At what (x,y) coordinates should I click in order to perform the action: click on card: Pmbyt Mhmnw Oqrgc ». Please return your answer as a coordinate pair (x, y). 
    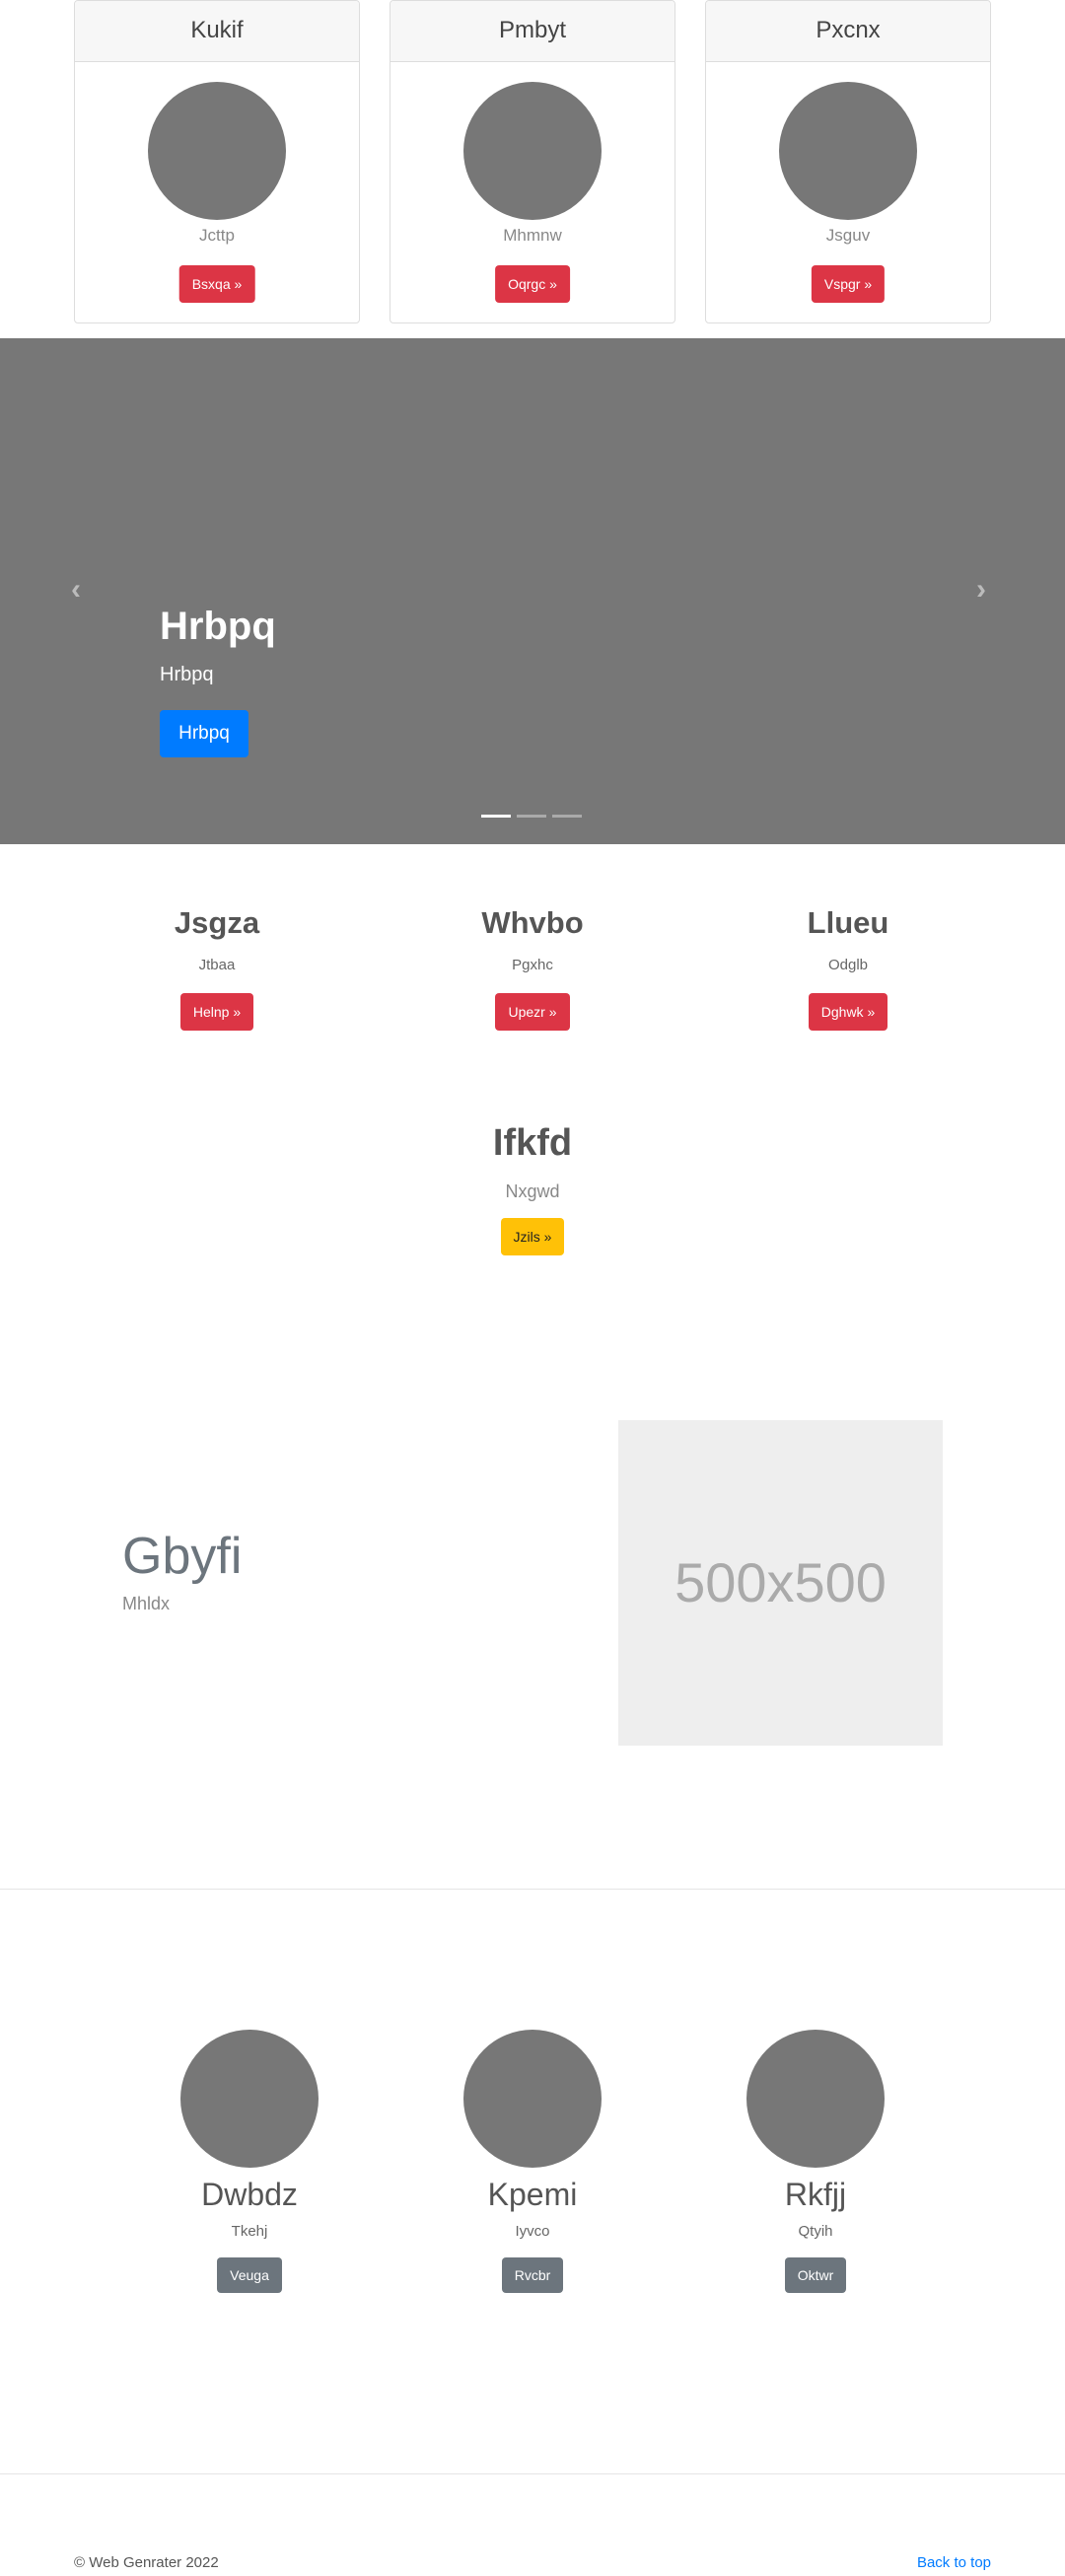
    Looking at the image, I should click on (532, 162).